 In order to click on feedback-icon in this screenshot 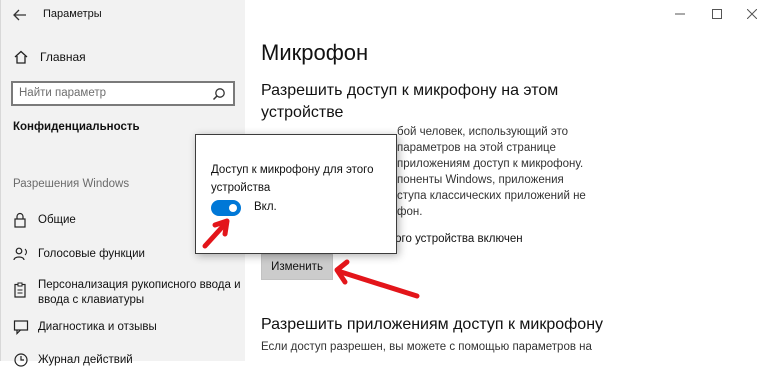, I will do `click(21, 327)`.